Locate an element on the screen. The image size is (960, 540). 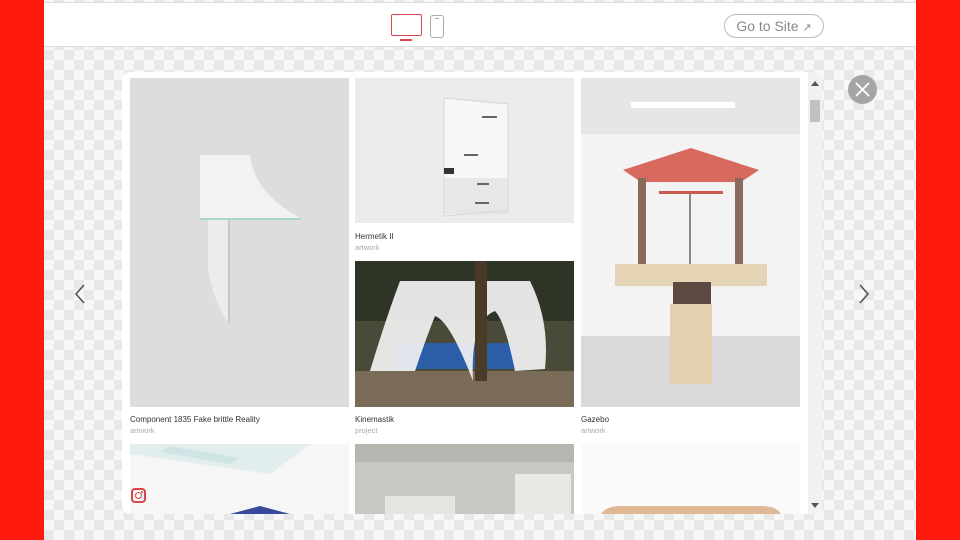
close-icon is located at coordinates (862, 89).